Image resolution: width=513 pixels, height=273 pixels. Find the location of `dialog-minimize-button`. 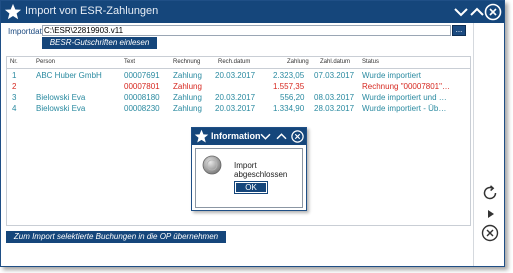

dialog-minimize-button is located at coordinates (265, 136).